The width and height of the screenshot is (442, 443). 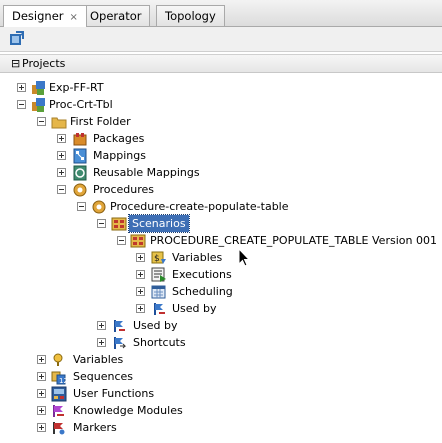 I want to click on tree-node-label: Procedure-create-populate-table, so click(x=199, y=206).